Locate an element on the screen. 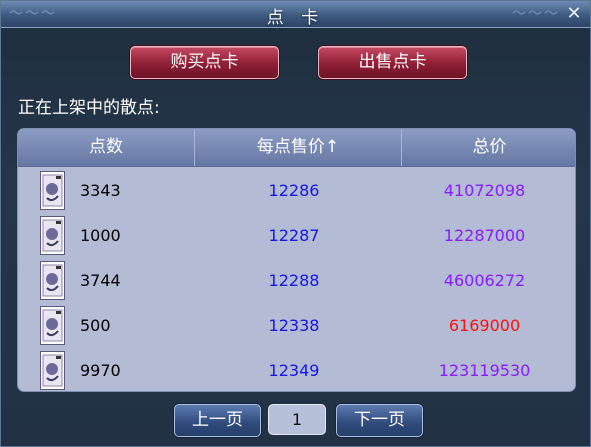 The height and width of the screenshot is (447, 591). header-unit-price: 每点售价↑ is located at coordinates (298, 147).